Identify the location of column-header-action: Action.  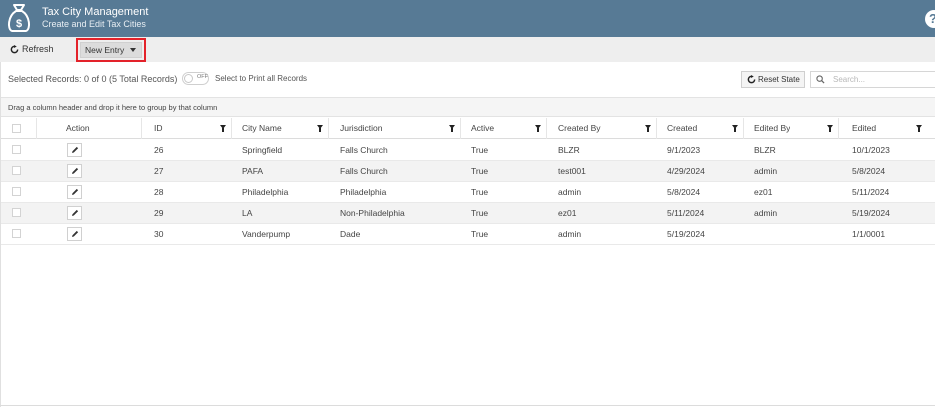
(78, 128).